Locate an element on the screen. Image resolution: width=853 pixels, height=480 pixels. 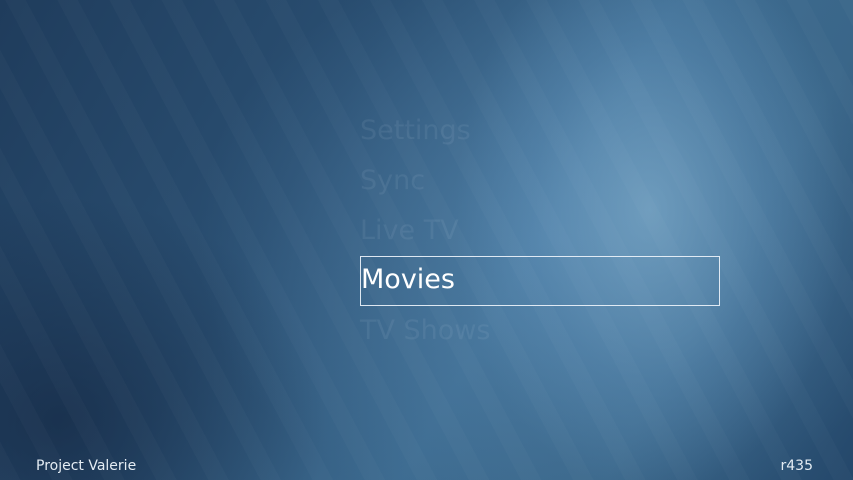
app-name-label: Project Valerie is located at coordinates (86, 466).